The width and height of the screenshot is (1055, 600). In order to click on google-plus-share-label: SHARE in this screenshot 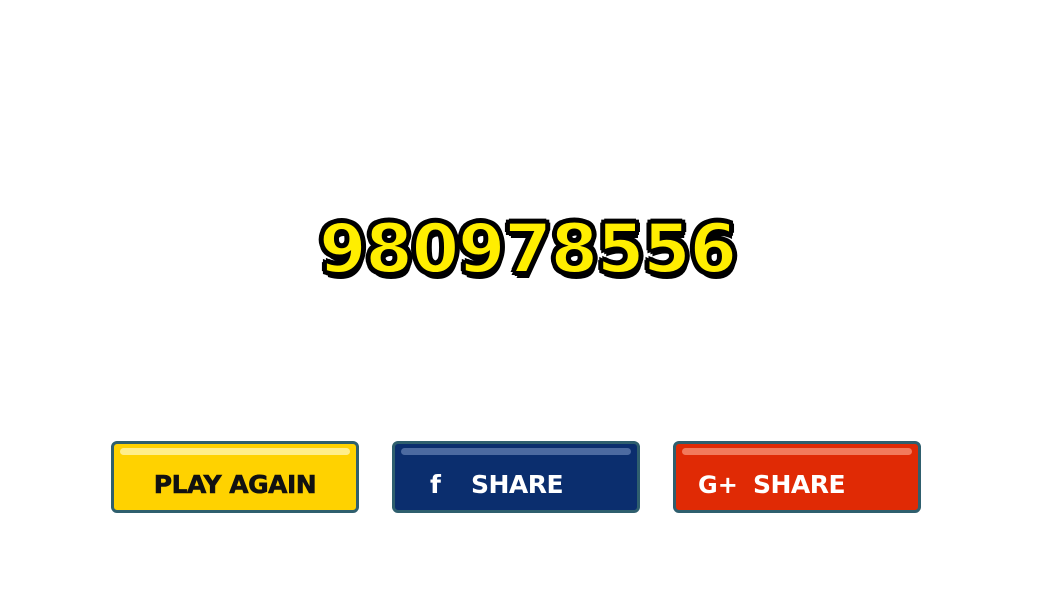, I will do `click(799, 484)`.